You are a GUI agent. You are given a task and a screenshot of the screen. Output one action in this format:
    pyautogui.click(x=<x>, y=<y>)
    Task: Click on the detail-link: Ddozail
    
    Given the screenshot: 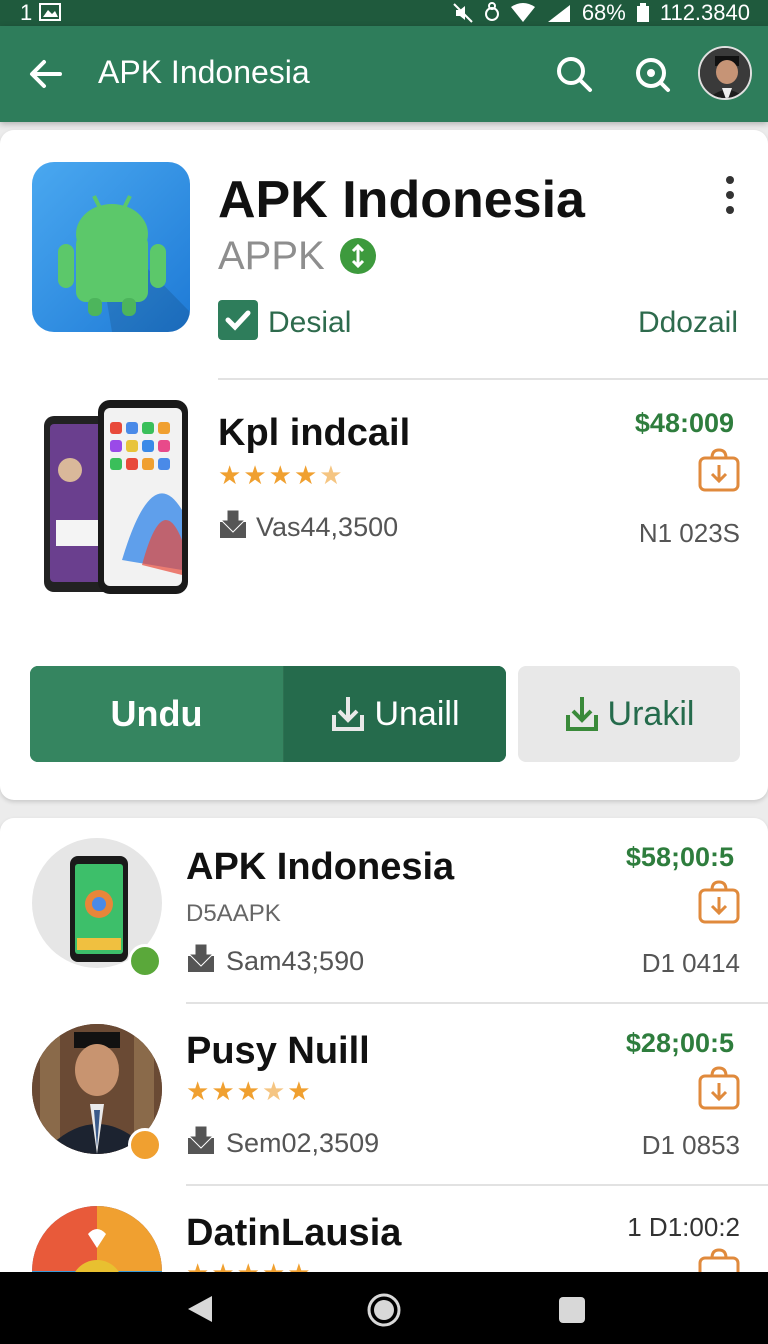 What is the action you would take?
    pyautogui.click(x=688, y=323)
    